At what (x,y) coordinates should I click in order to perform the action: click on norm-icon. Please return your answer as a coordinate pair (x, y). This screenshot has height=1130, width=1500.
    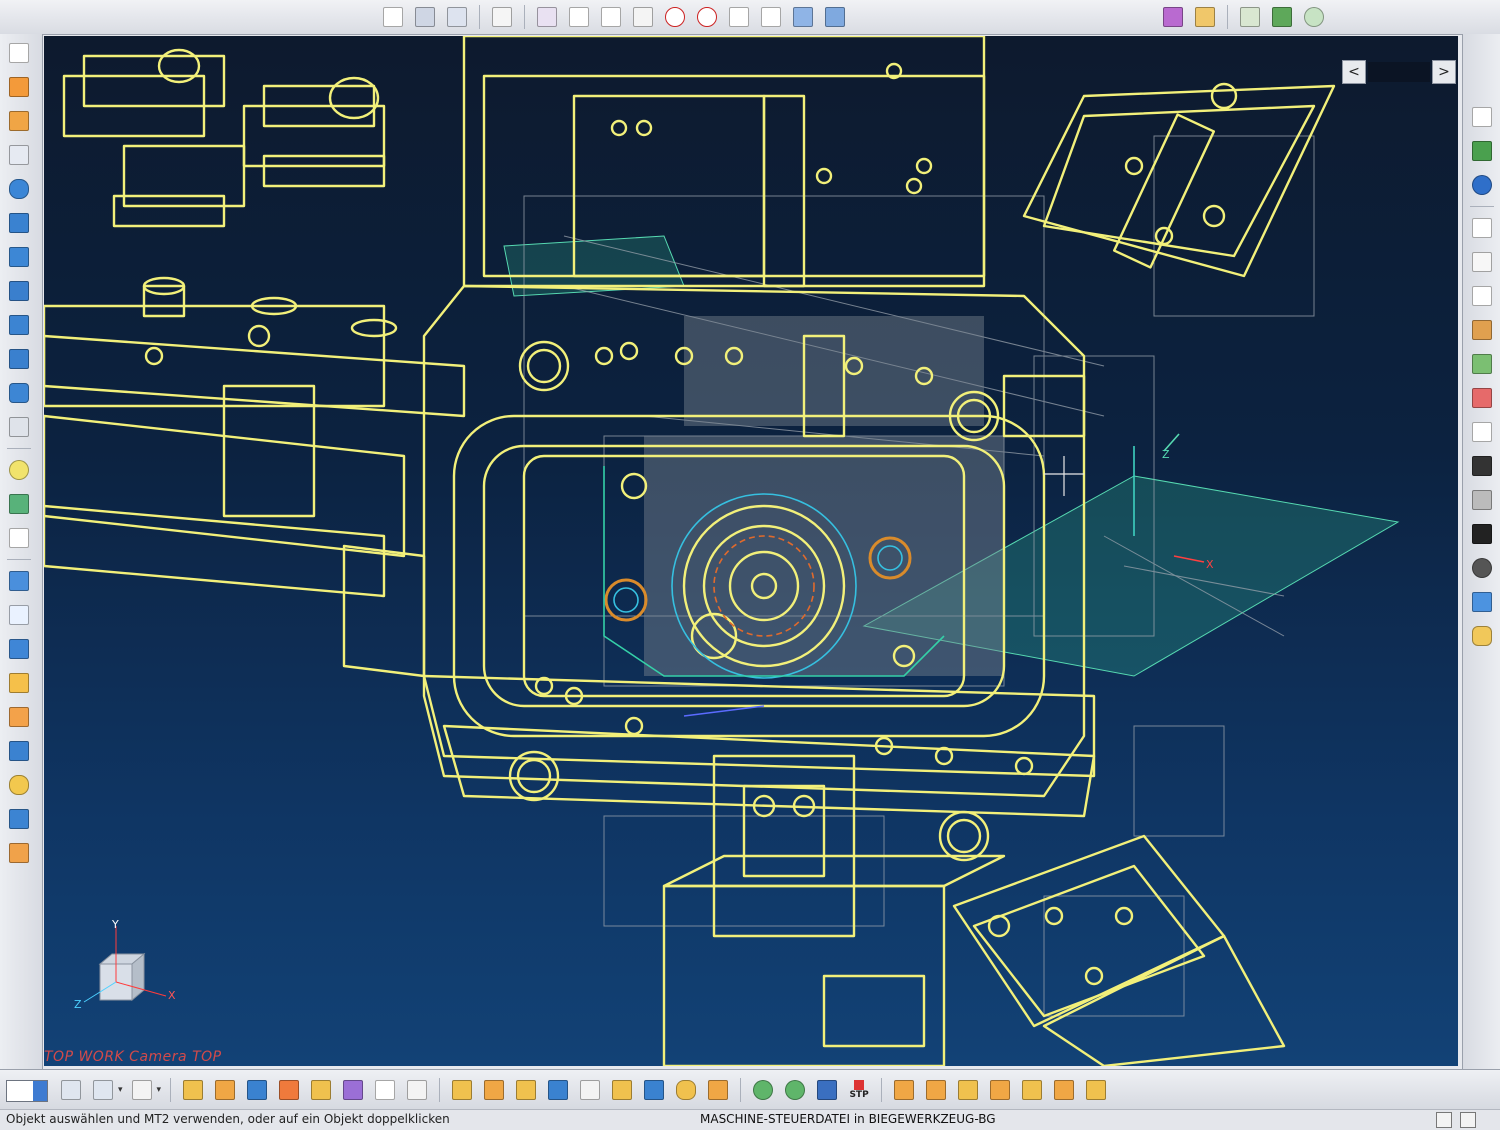
    Looking at the image, I should click on (1482, 432).